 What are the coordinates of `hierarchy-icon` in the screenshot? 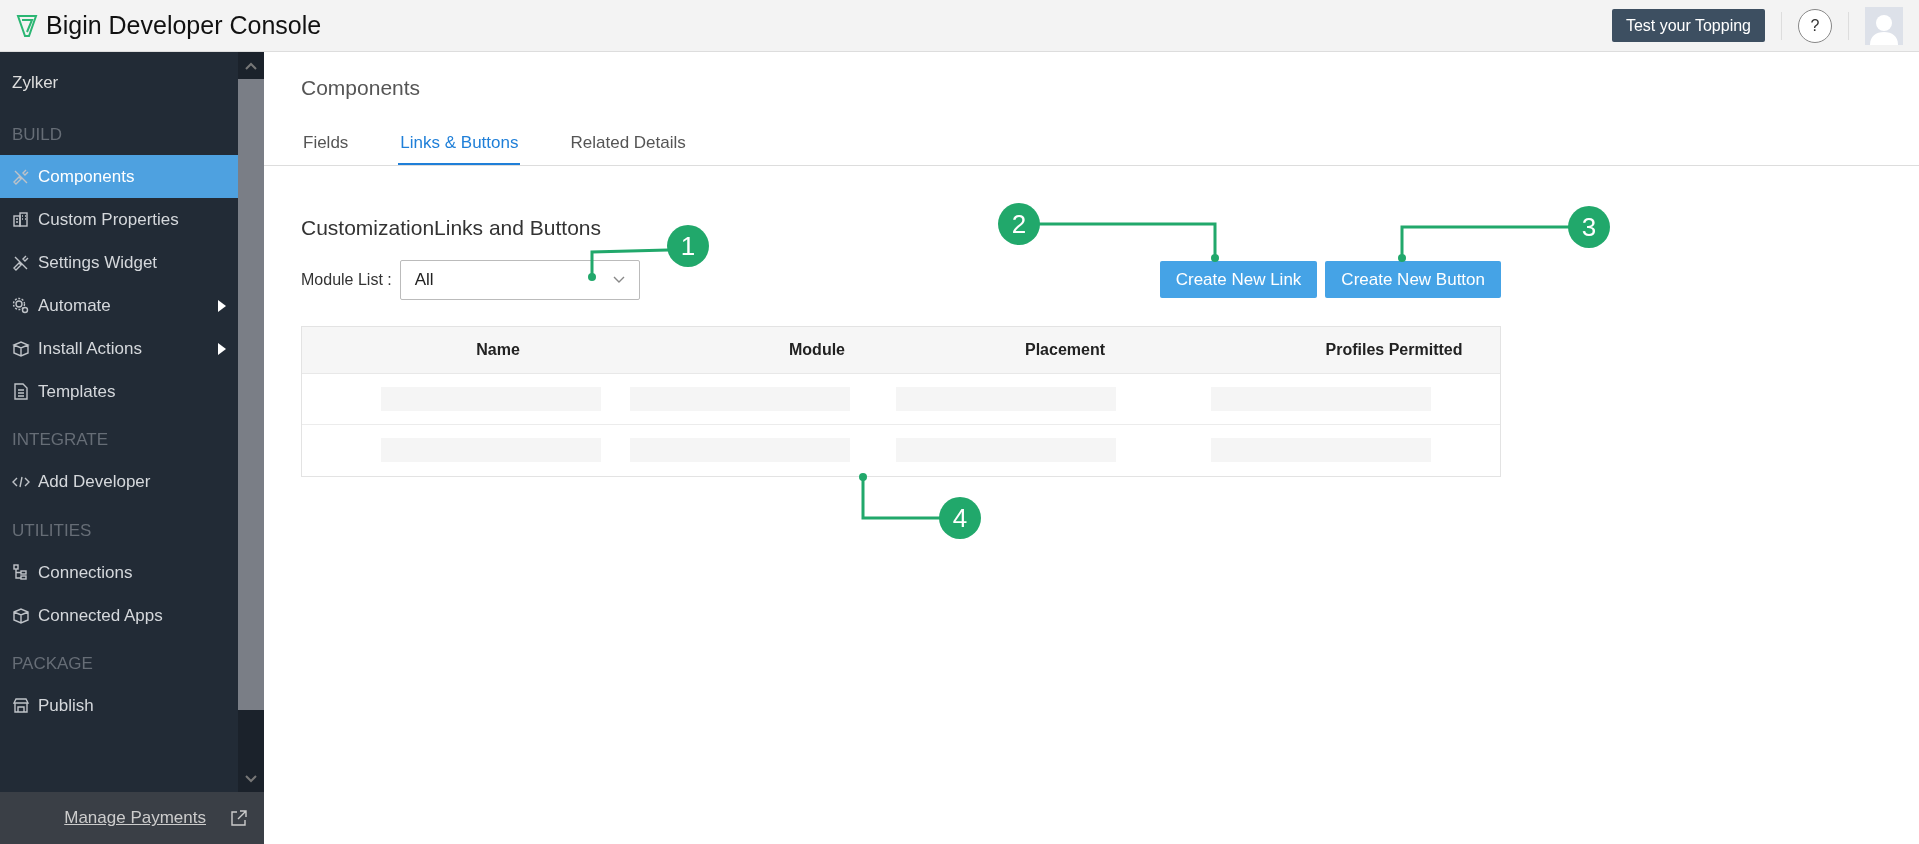 It's located at (21, 572).